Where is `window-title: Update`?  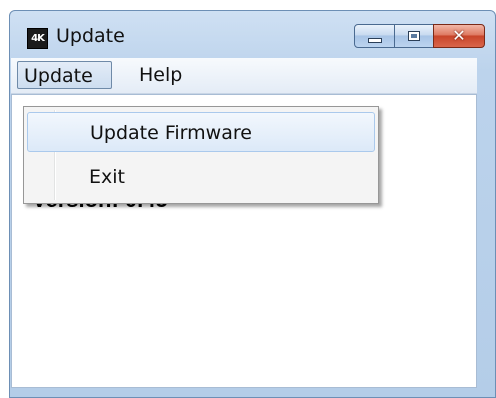 window-title: Update is located at coordinates (90, 36).